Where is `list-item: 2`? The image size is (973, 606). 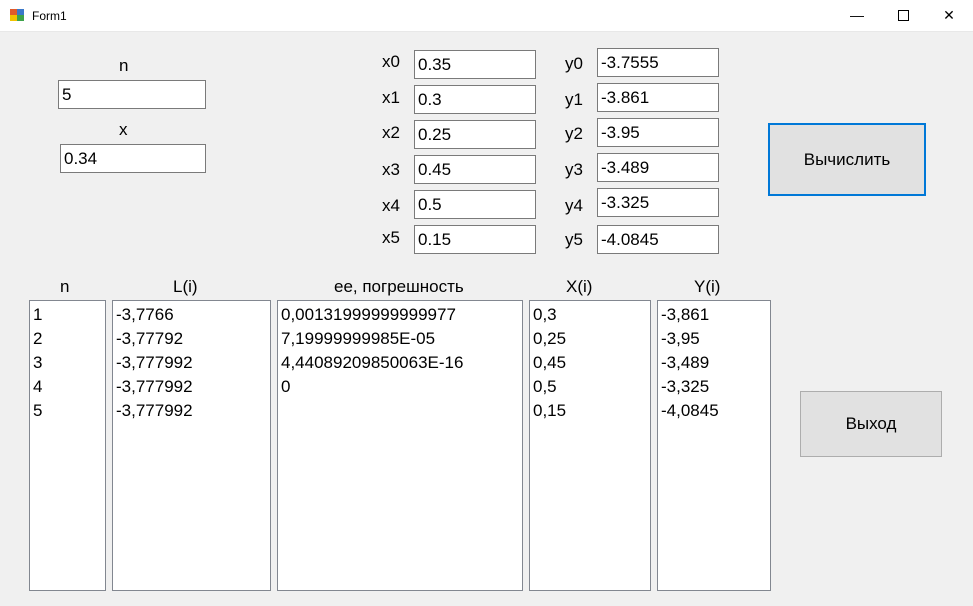 list-item: 2 is located at coordinates (67, 339).